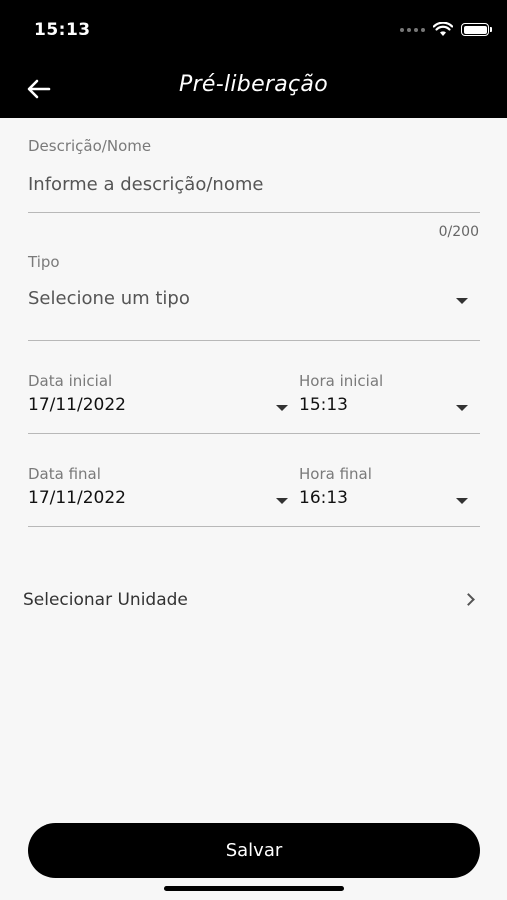 The height and width of the screenshot is (900, 507). What do you see at coordinates (254, 309) in the screenshot?
I see `type-select: Selecione um tipo` at bounding box center [254, 309].